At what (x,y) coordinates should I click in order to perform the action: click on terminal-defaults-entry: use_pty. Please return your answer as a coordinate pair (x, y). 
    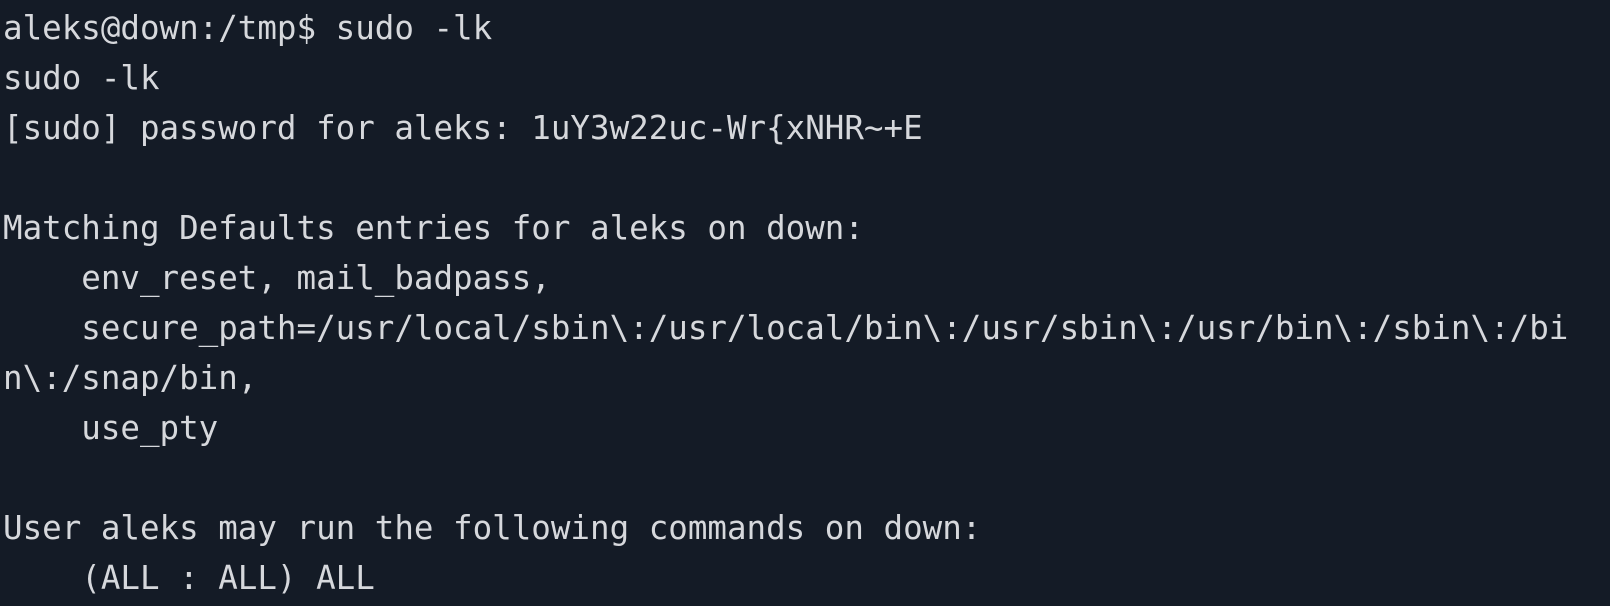
    Looking at the image, I should click on (111, 428).